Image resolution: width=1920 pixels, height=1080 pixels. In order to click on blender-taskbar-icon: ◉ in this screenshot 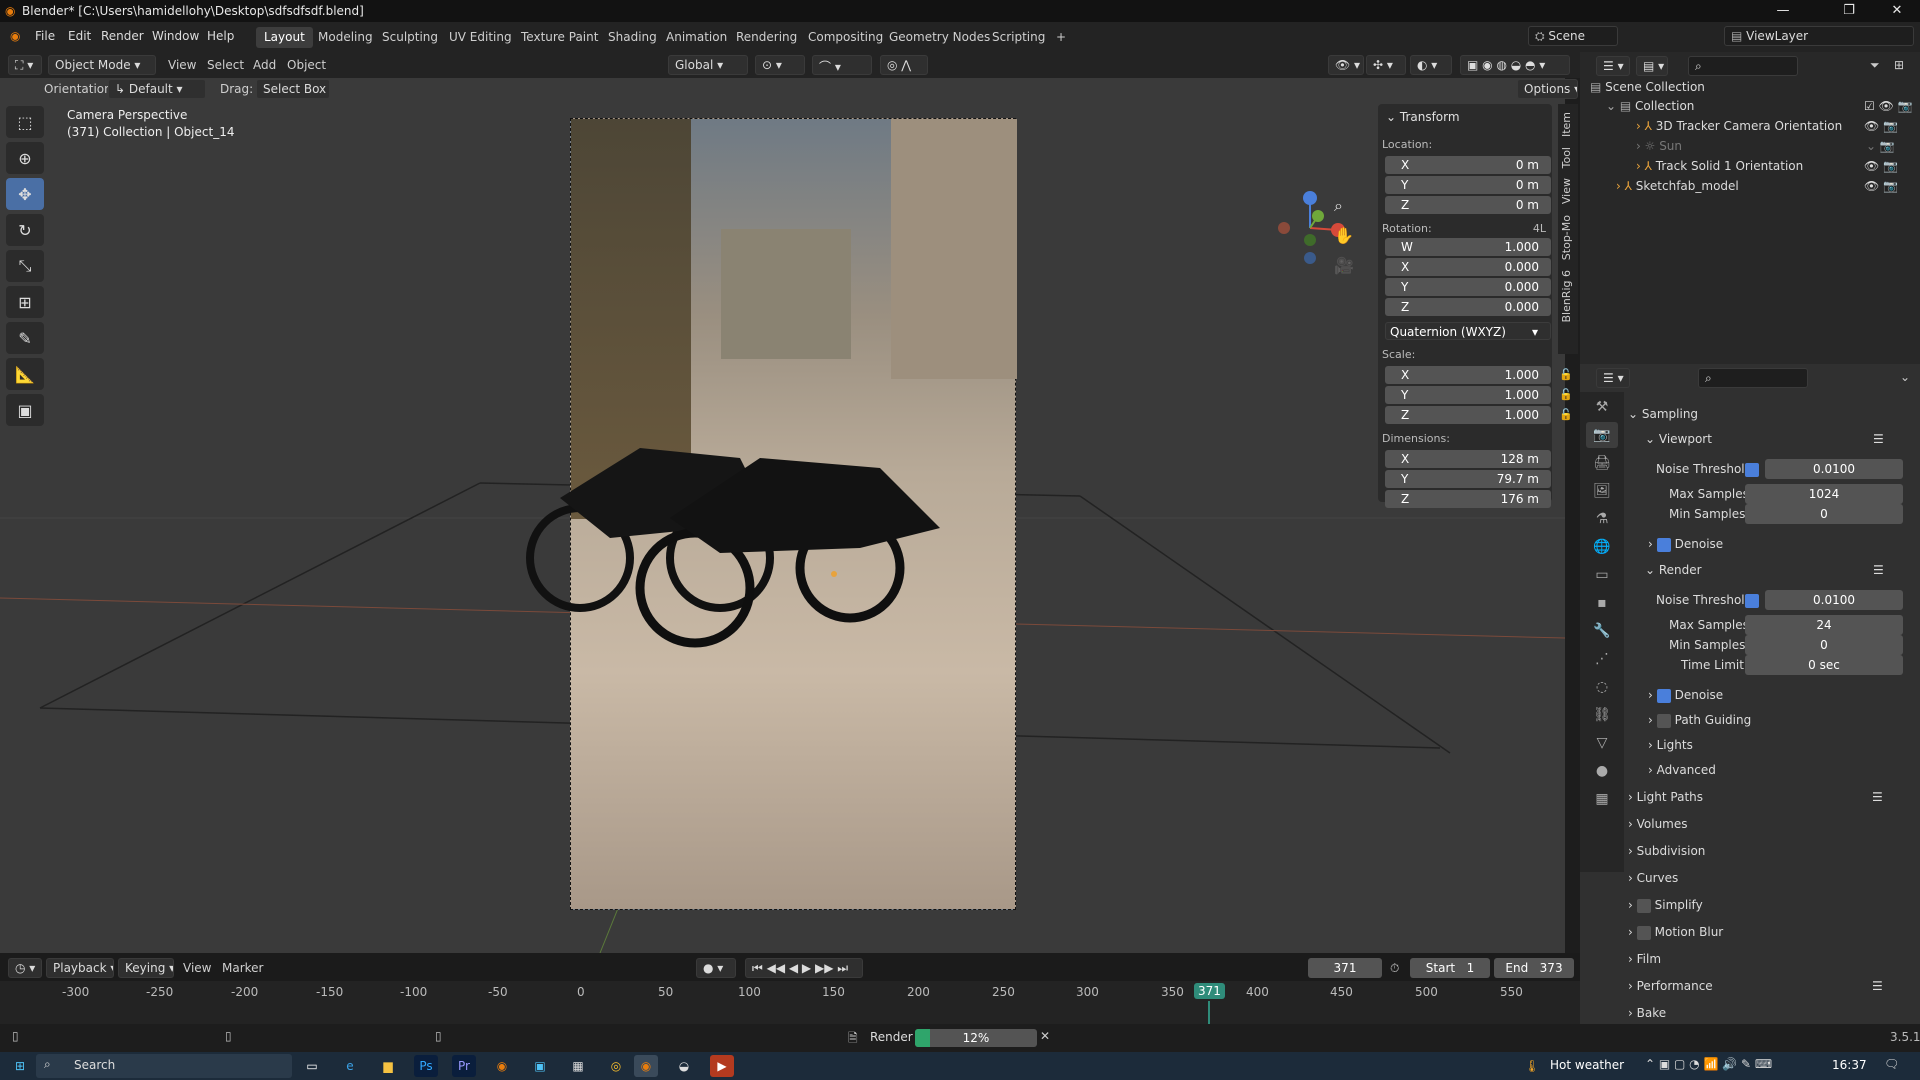, I will do `click(502, 1066)`.